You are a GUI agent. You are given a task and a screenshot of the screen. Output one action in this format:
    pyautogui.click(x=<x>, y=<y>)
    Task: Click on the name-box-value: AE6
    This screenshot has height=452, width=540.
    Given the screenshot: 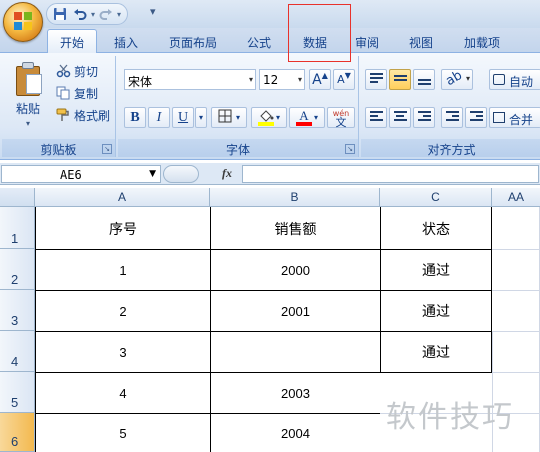 What is the action you would take?
    pyautogui.click(x=71, y=175)
    